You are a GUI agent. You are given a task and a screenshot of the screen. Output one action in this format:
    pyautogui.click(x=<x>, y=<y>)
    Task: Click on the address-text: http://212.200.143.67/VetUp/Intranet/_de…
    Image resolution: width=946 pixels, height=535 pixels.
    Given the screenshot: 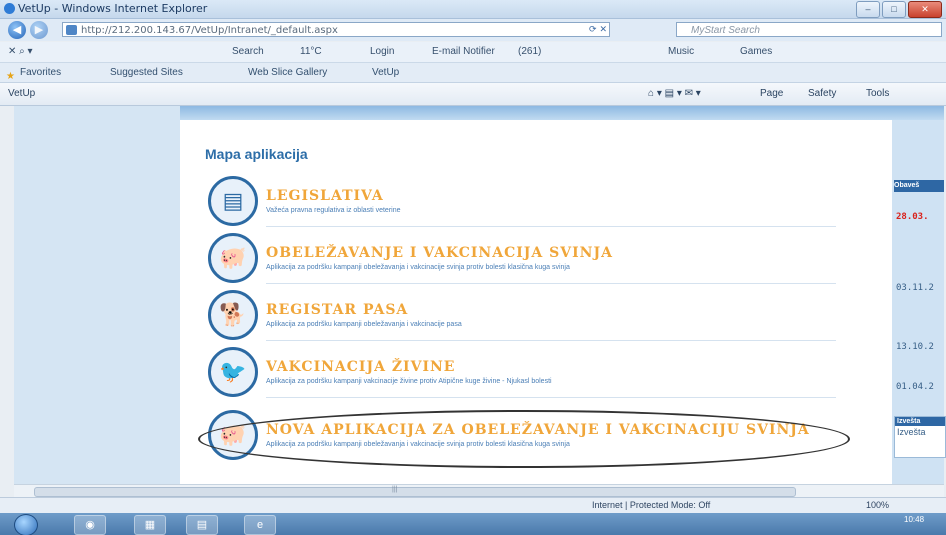 What is the action you would take?
    pyautogui.click(x=209, y=30)
    